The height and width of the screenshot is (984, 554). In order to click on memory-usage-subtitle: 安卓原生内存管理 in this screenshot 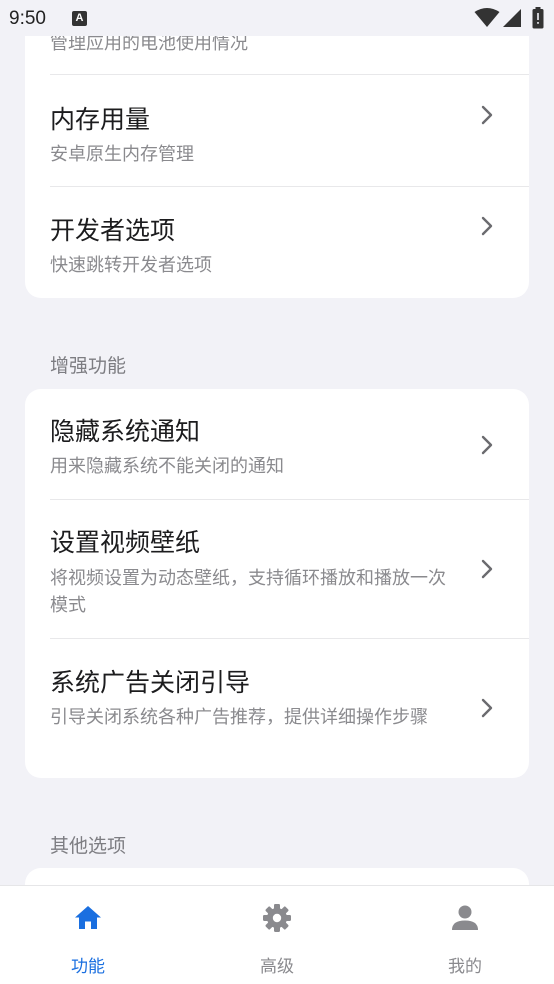, I will do `click(122, 154)`.